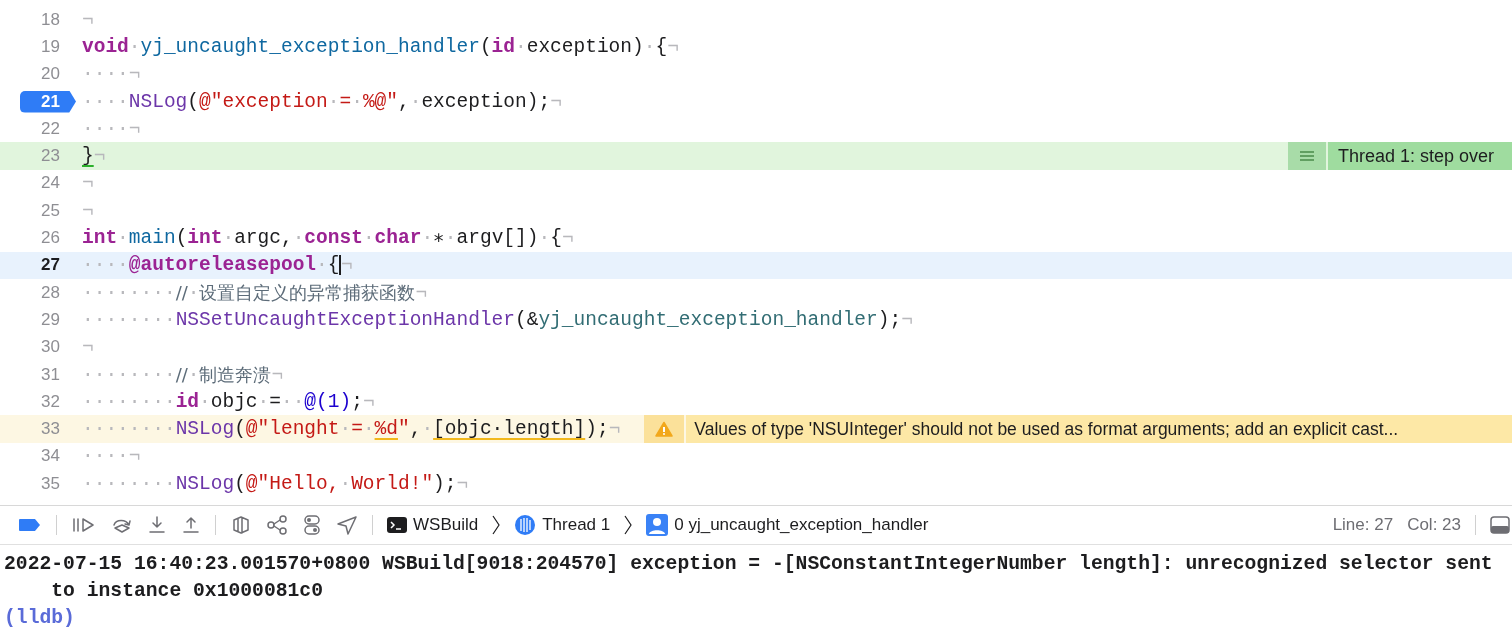 The width and height of the screenshot is (1512, 637). I want to click on code-token: ,, so click(415, 429).